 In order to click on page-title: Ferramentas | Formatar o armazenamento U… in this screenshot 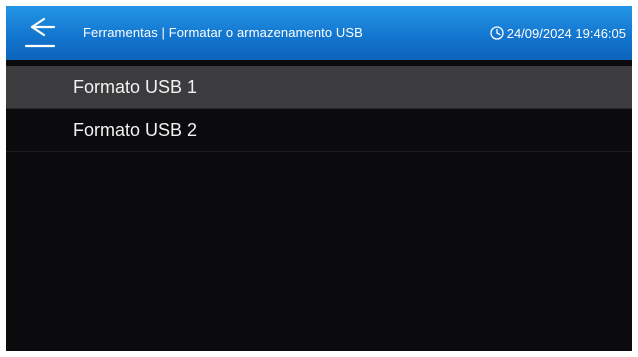, I will do `click(223, 32)`.